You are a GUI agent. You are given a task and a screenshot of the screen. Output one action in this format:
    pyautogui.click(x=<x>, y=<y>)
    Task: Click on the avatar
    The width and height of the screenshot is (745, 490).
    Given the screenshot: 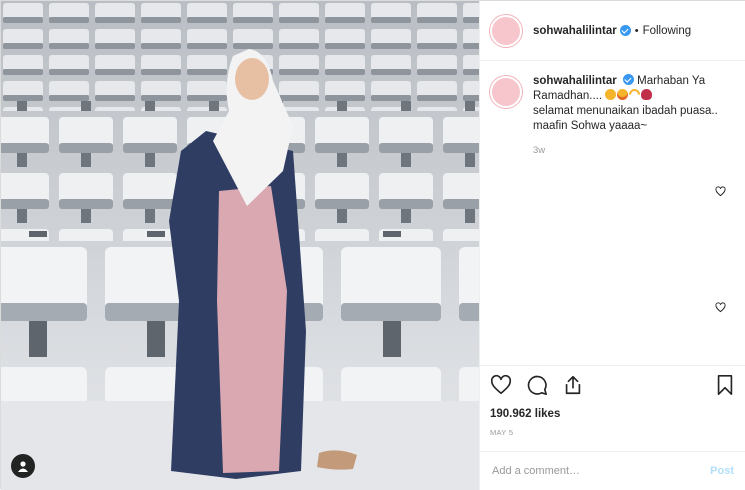 What is the action you would take?
    pyautogui.click(x=506, y=30)
    